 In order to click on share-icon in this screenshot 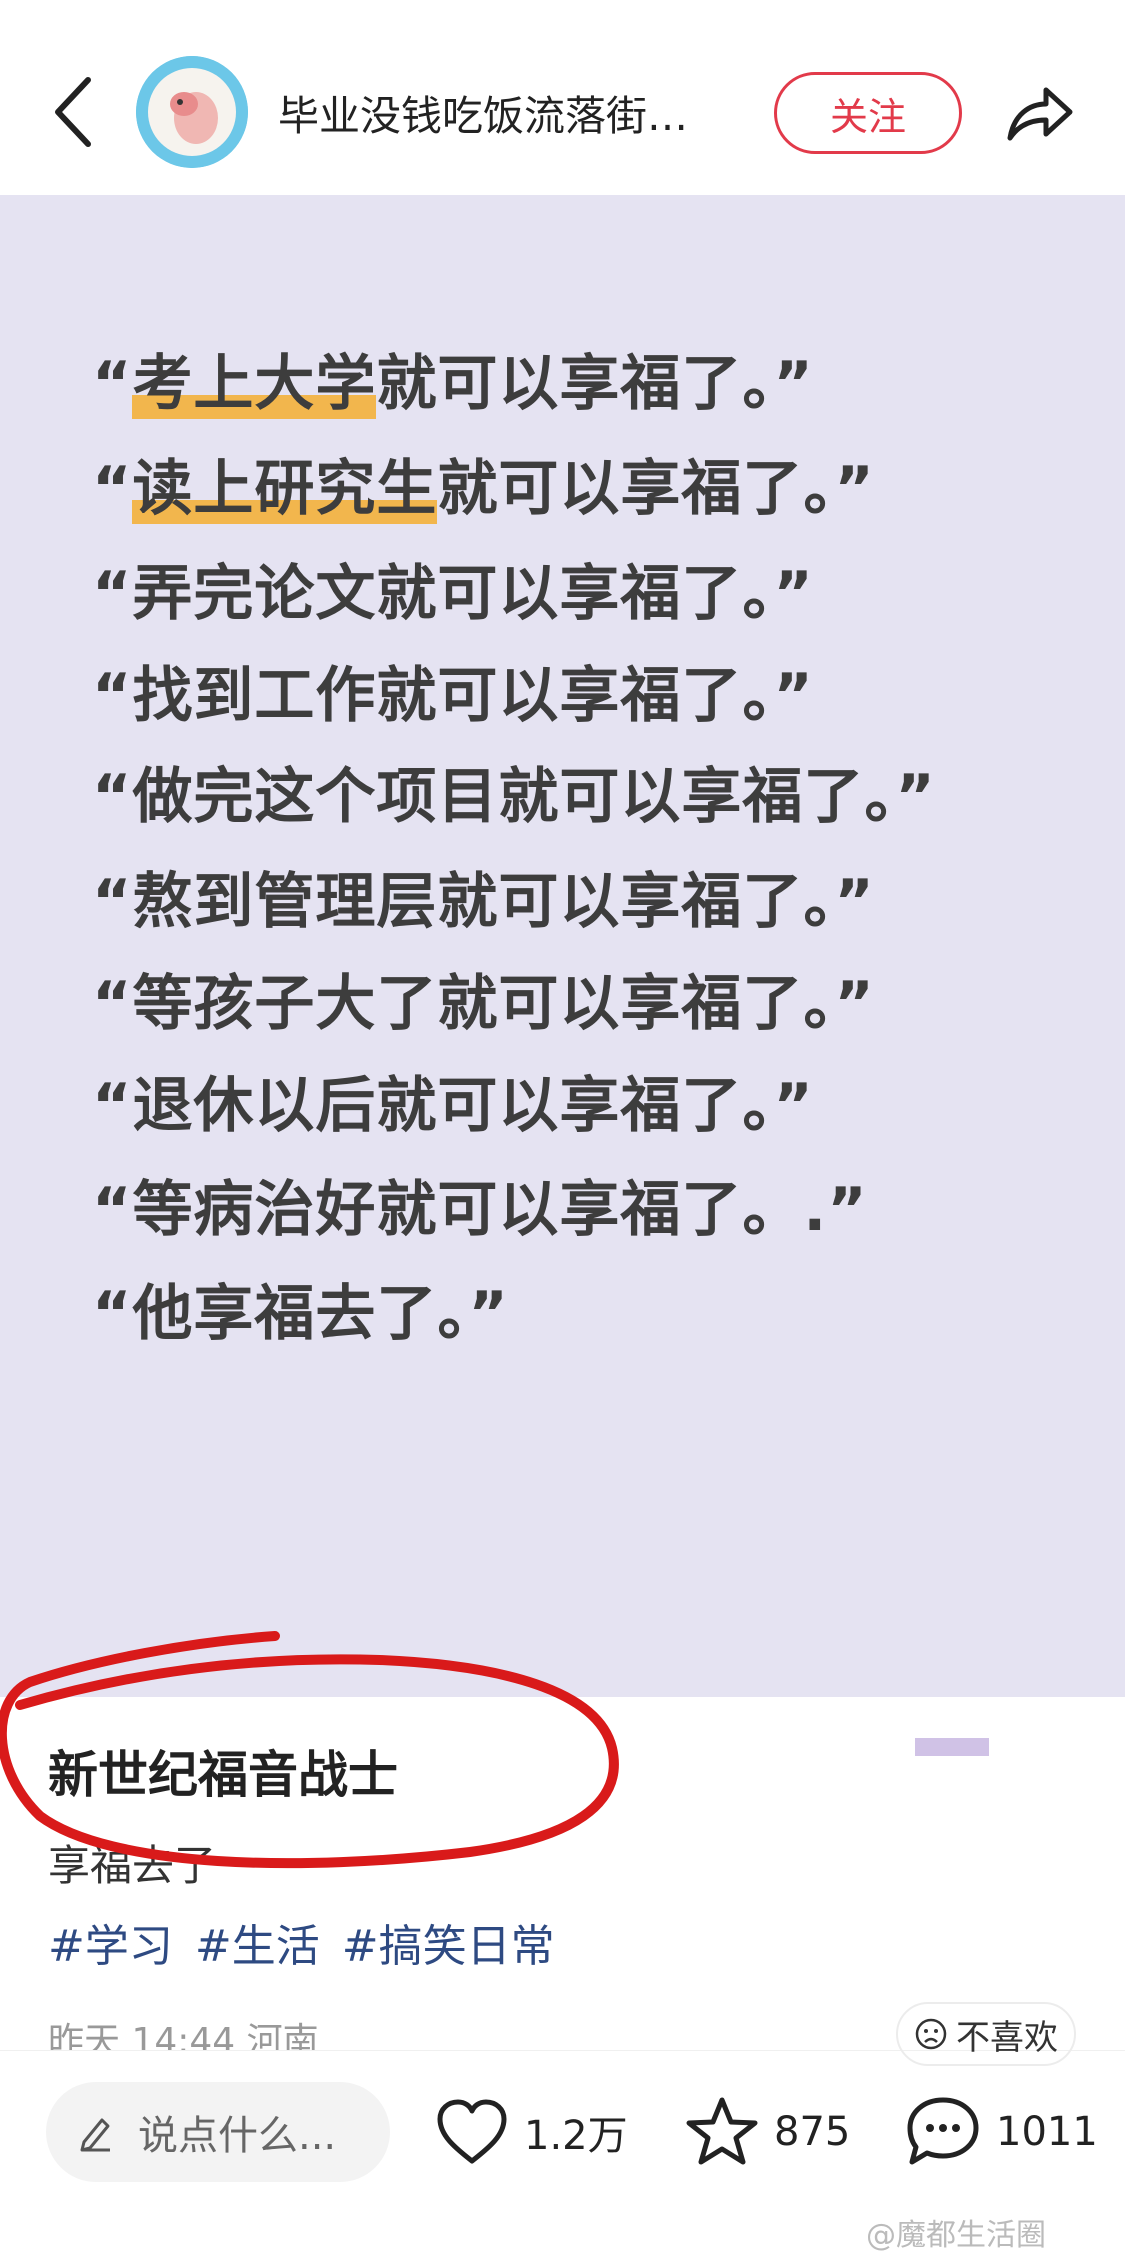, I will do `click(1038, 114)`.